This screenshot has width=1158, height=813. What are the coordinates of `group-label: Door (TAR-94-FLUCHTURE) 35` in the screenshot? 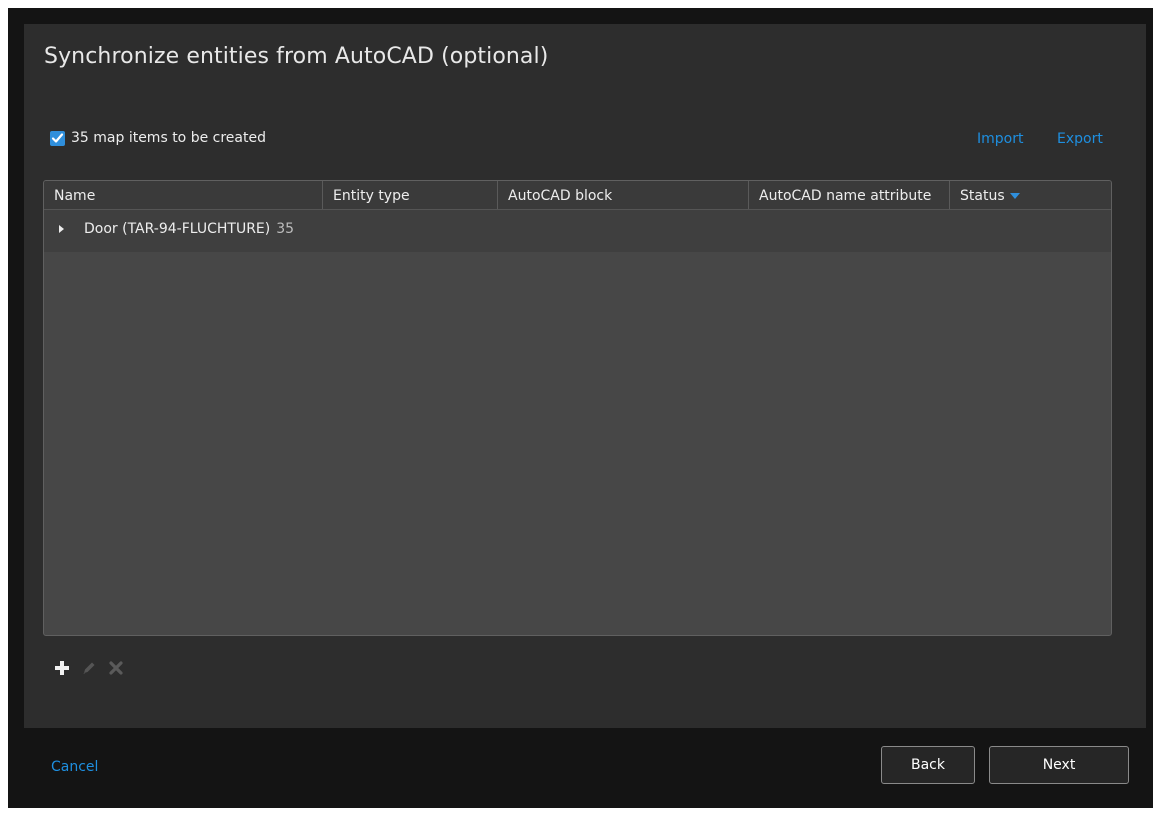 It's located at (189, 229).